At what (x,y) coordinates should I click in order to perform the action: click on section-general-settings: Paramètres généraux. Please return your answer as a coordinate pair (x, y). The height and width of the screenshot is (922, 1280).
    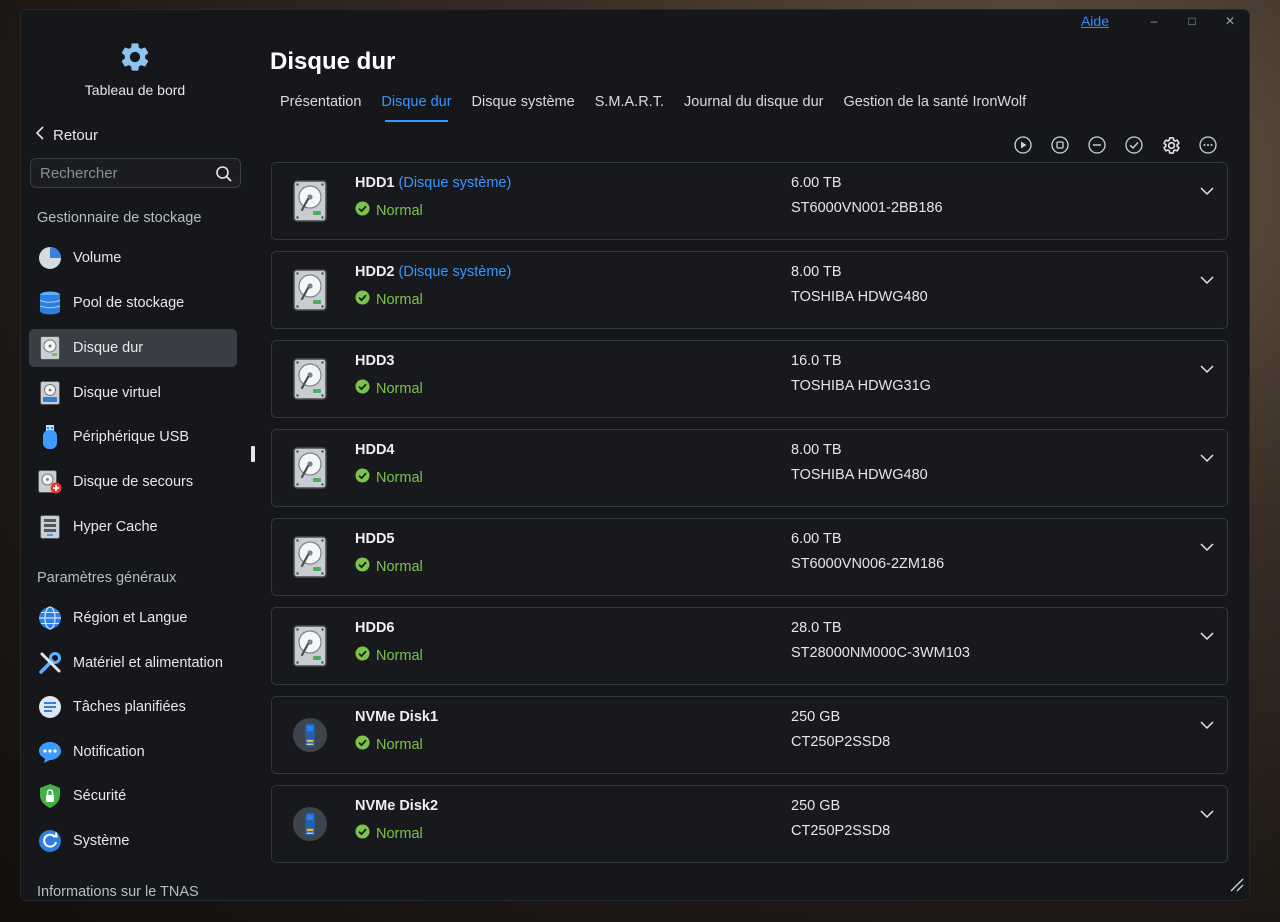
    Looking at the image, I should click on (107, 578).